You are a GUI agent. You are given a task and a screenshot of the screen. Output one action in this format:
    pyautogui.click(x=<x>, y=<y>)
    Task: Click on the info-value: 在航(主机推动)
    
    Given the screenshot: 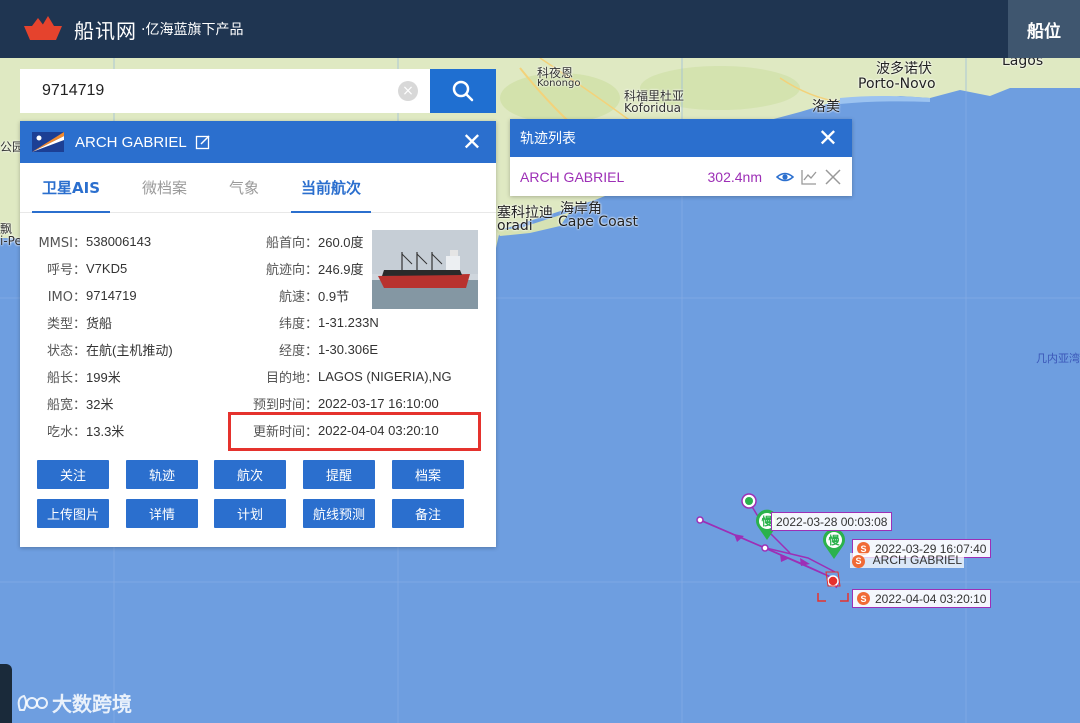 What is the action you would take?
    pyautogui.click(x=129, y=350)
    